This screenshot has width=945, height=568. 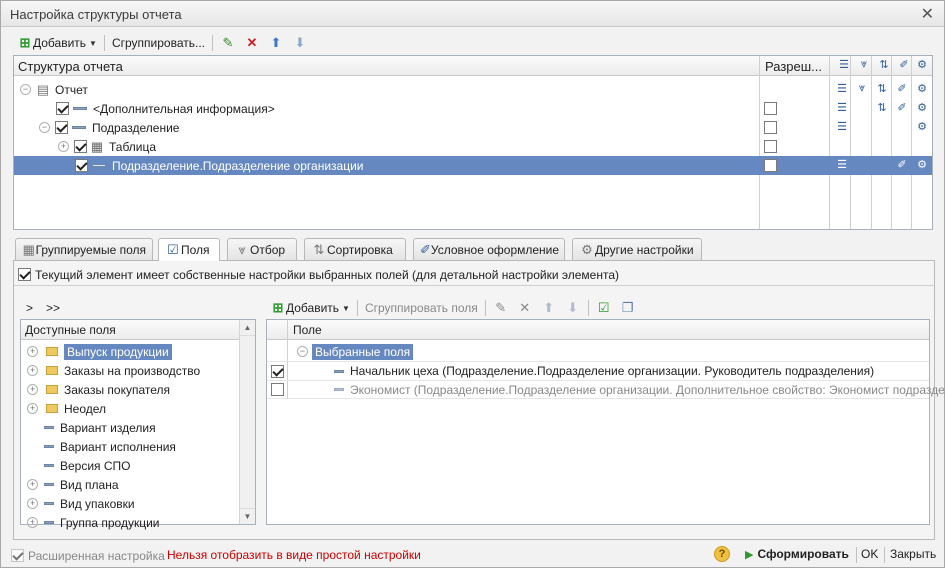 What do you see at coordinates (96, 351) in the screenshot?
I see `available-field-row: + Выпуск продукции` at bounding box center [96, 351].